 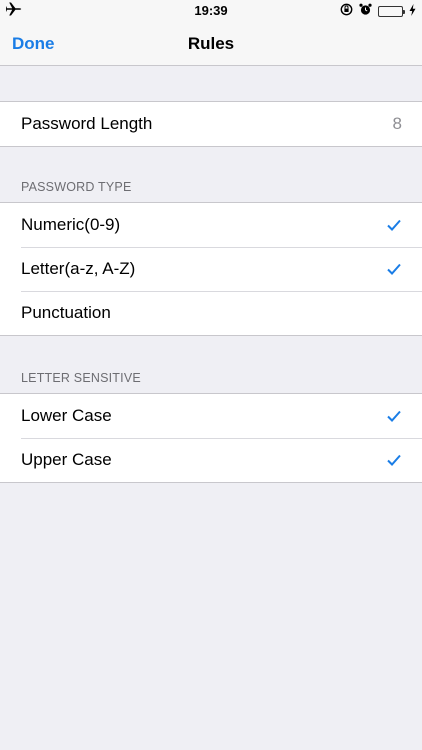 I want to click on upper-case-label: Upper Case, so click(x=66, y=459).